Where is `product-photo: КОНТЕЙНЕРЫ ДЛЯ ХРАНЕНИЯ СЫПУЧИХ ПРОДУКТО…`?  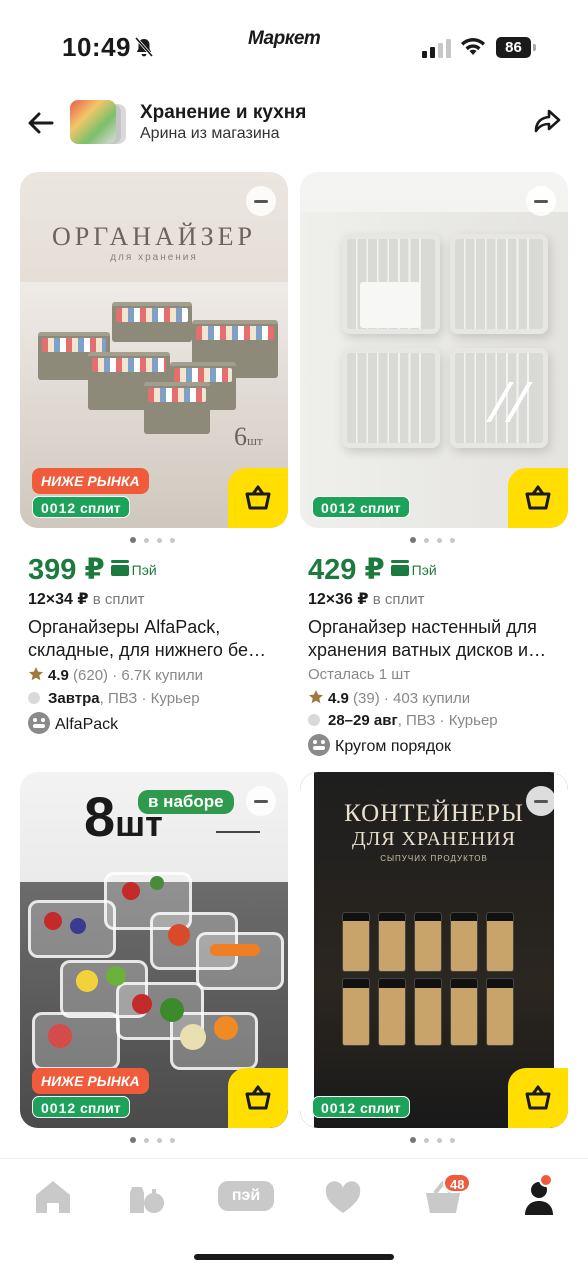
product-photo: КОНТЕЙНЕРЫ ДЛЯ ХРАНЕНИЯ СЫПУЧИХ ПРОДУКТО… is located at coordinates (434, 950).